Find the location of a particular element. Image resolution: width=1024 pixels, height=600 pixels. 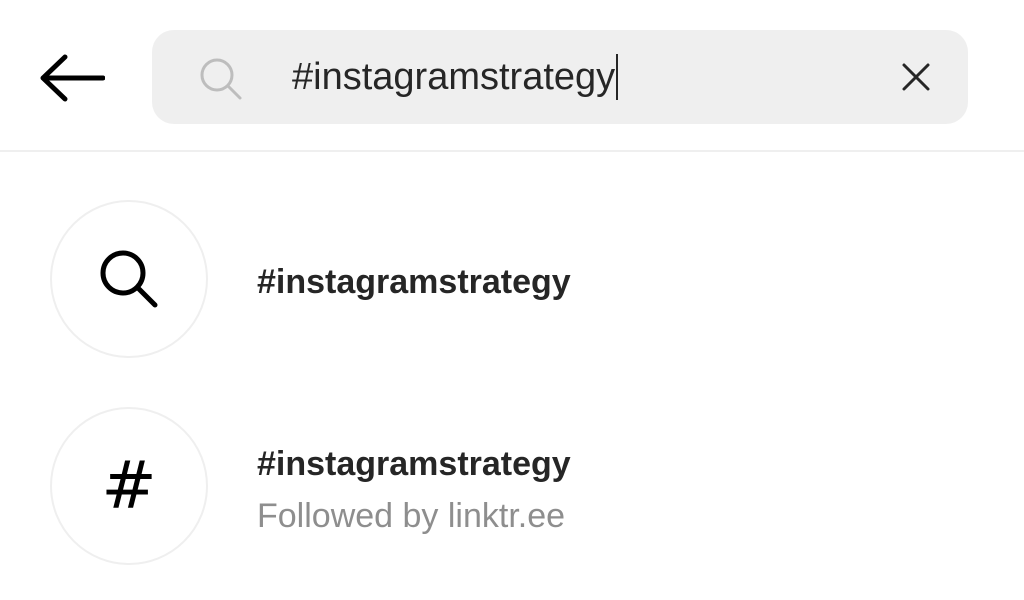

search-input: #instagramstrategy is located at coordinates (572, 77).